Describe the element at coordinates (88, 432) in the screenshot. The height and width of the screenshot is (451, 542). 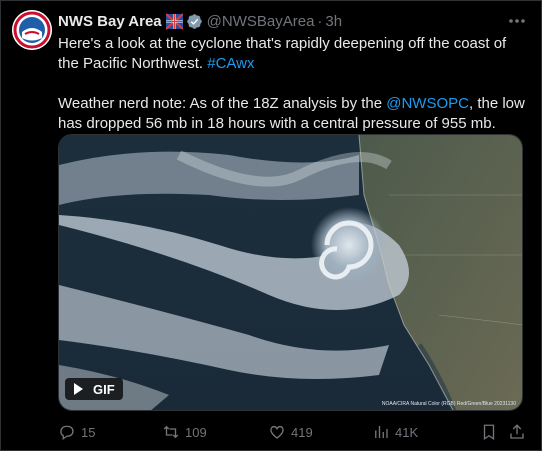
I see `reply-count: 15` at that location.